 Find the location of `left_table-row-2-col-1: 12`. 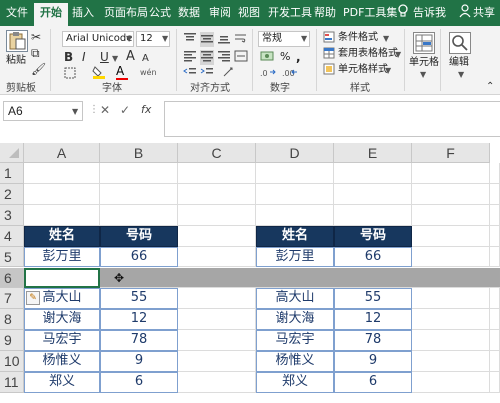

left_table-row-2-col-1: 12 is located at coordinates (139, 320).